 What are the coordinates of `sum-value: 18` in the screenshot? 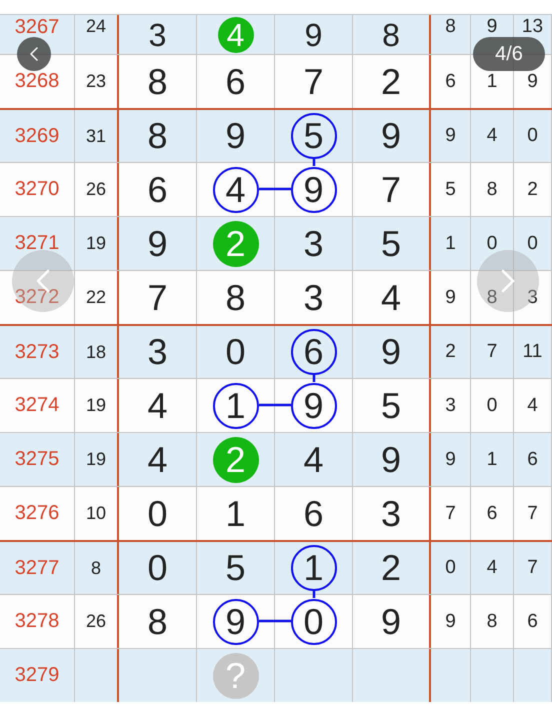 It's located at (96, 352).